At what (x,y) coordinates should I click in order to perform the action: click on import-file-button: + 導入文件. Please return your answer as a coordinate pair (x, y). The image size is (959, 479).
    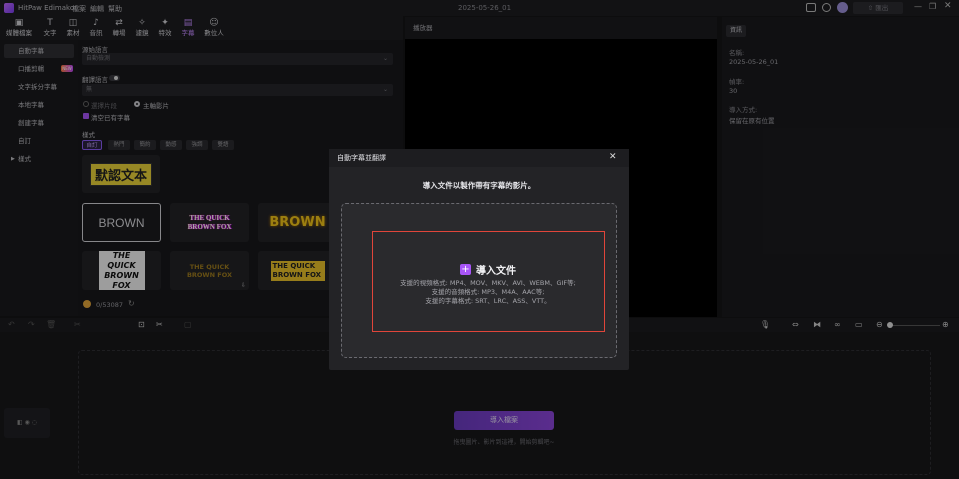
    Looking at the image, I should click on (488, 268).